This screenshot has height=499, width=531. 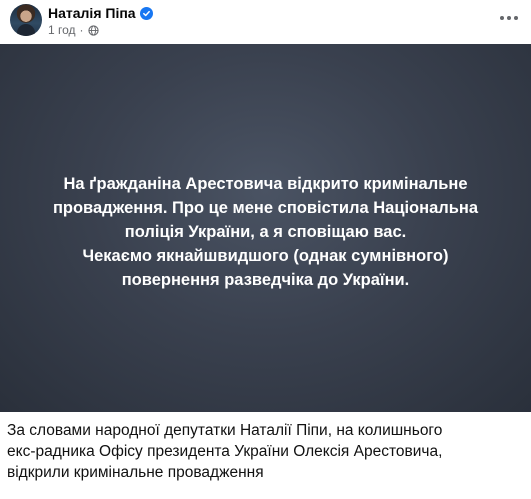 I want to click on verified-badge-icon, so click(x=146, y=13).